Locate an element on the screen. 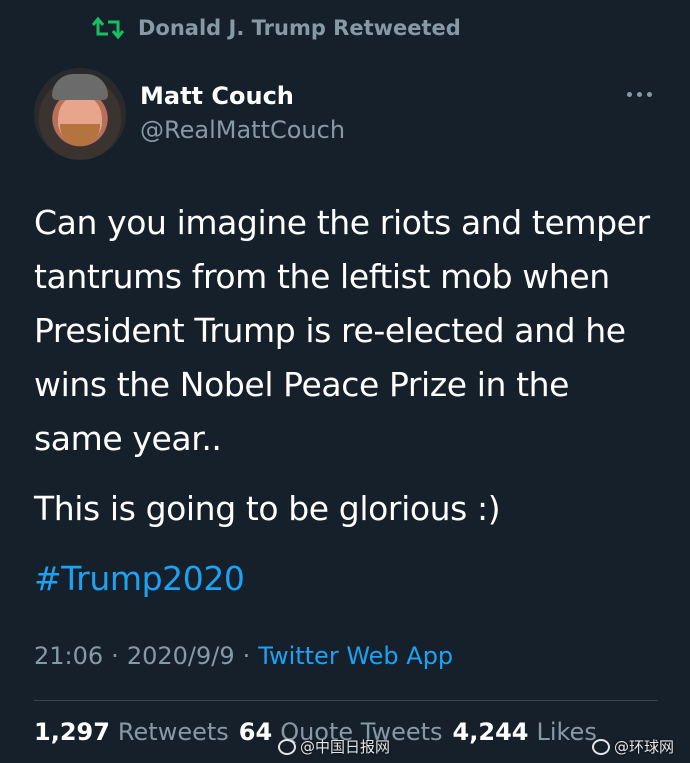  tweet-time: 21:06 is located at coordinates (68, 656).